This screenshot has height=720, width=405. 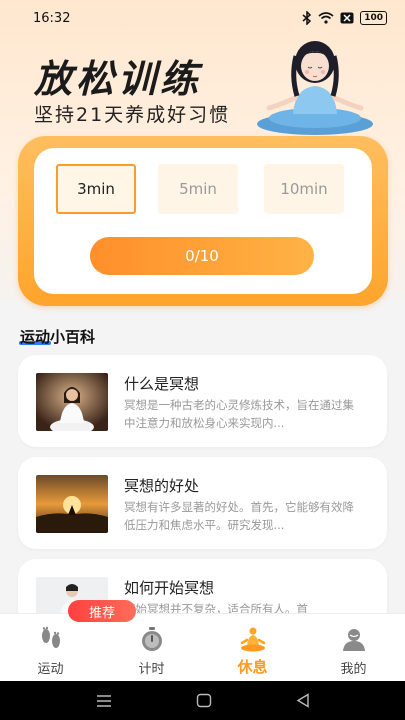 I want to click on footprints-icon, so click(x=51, y=637).